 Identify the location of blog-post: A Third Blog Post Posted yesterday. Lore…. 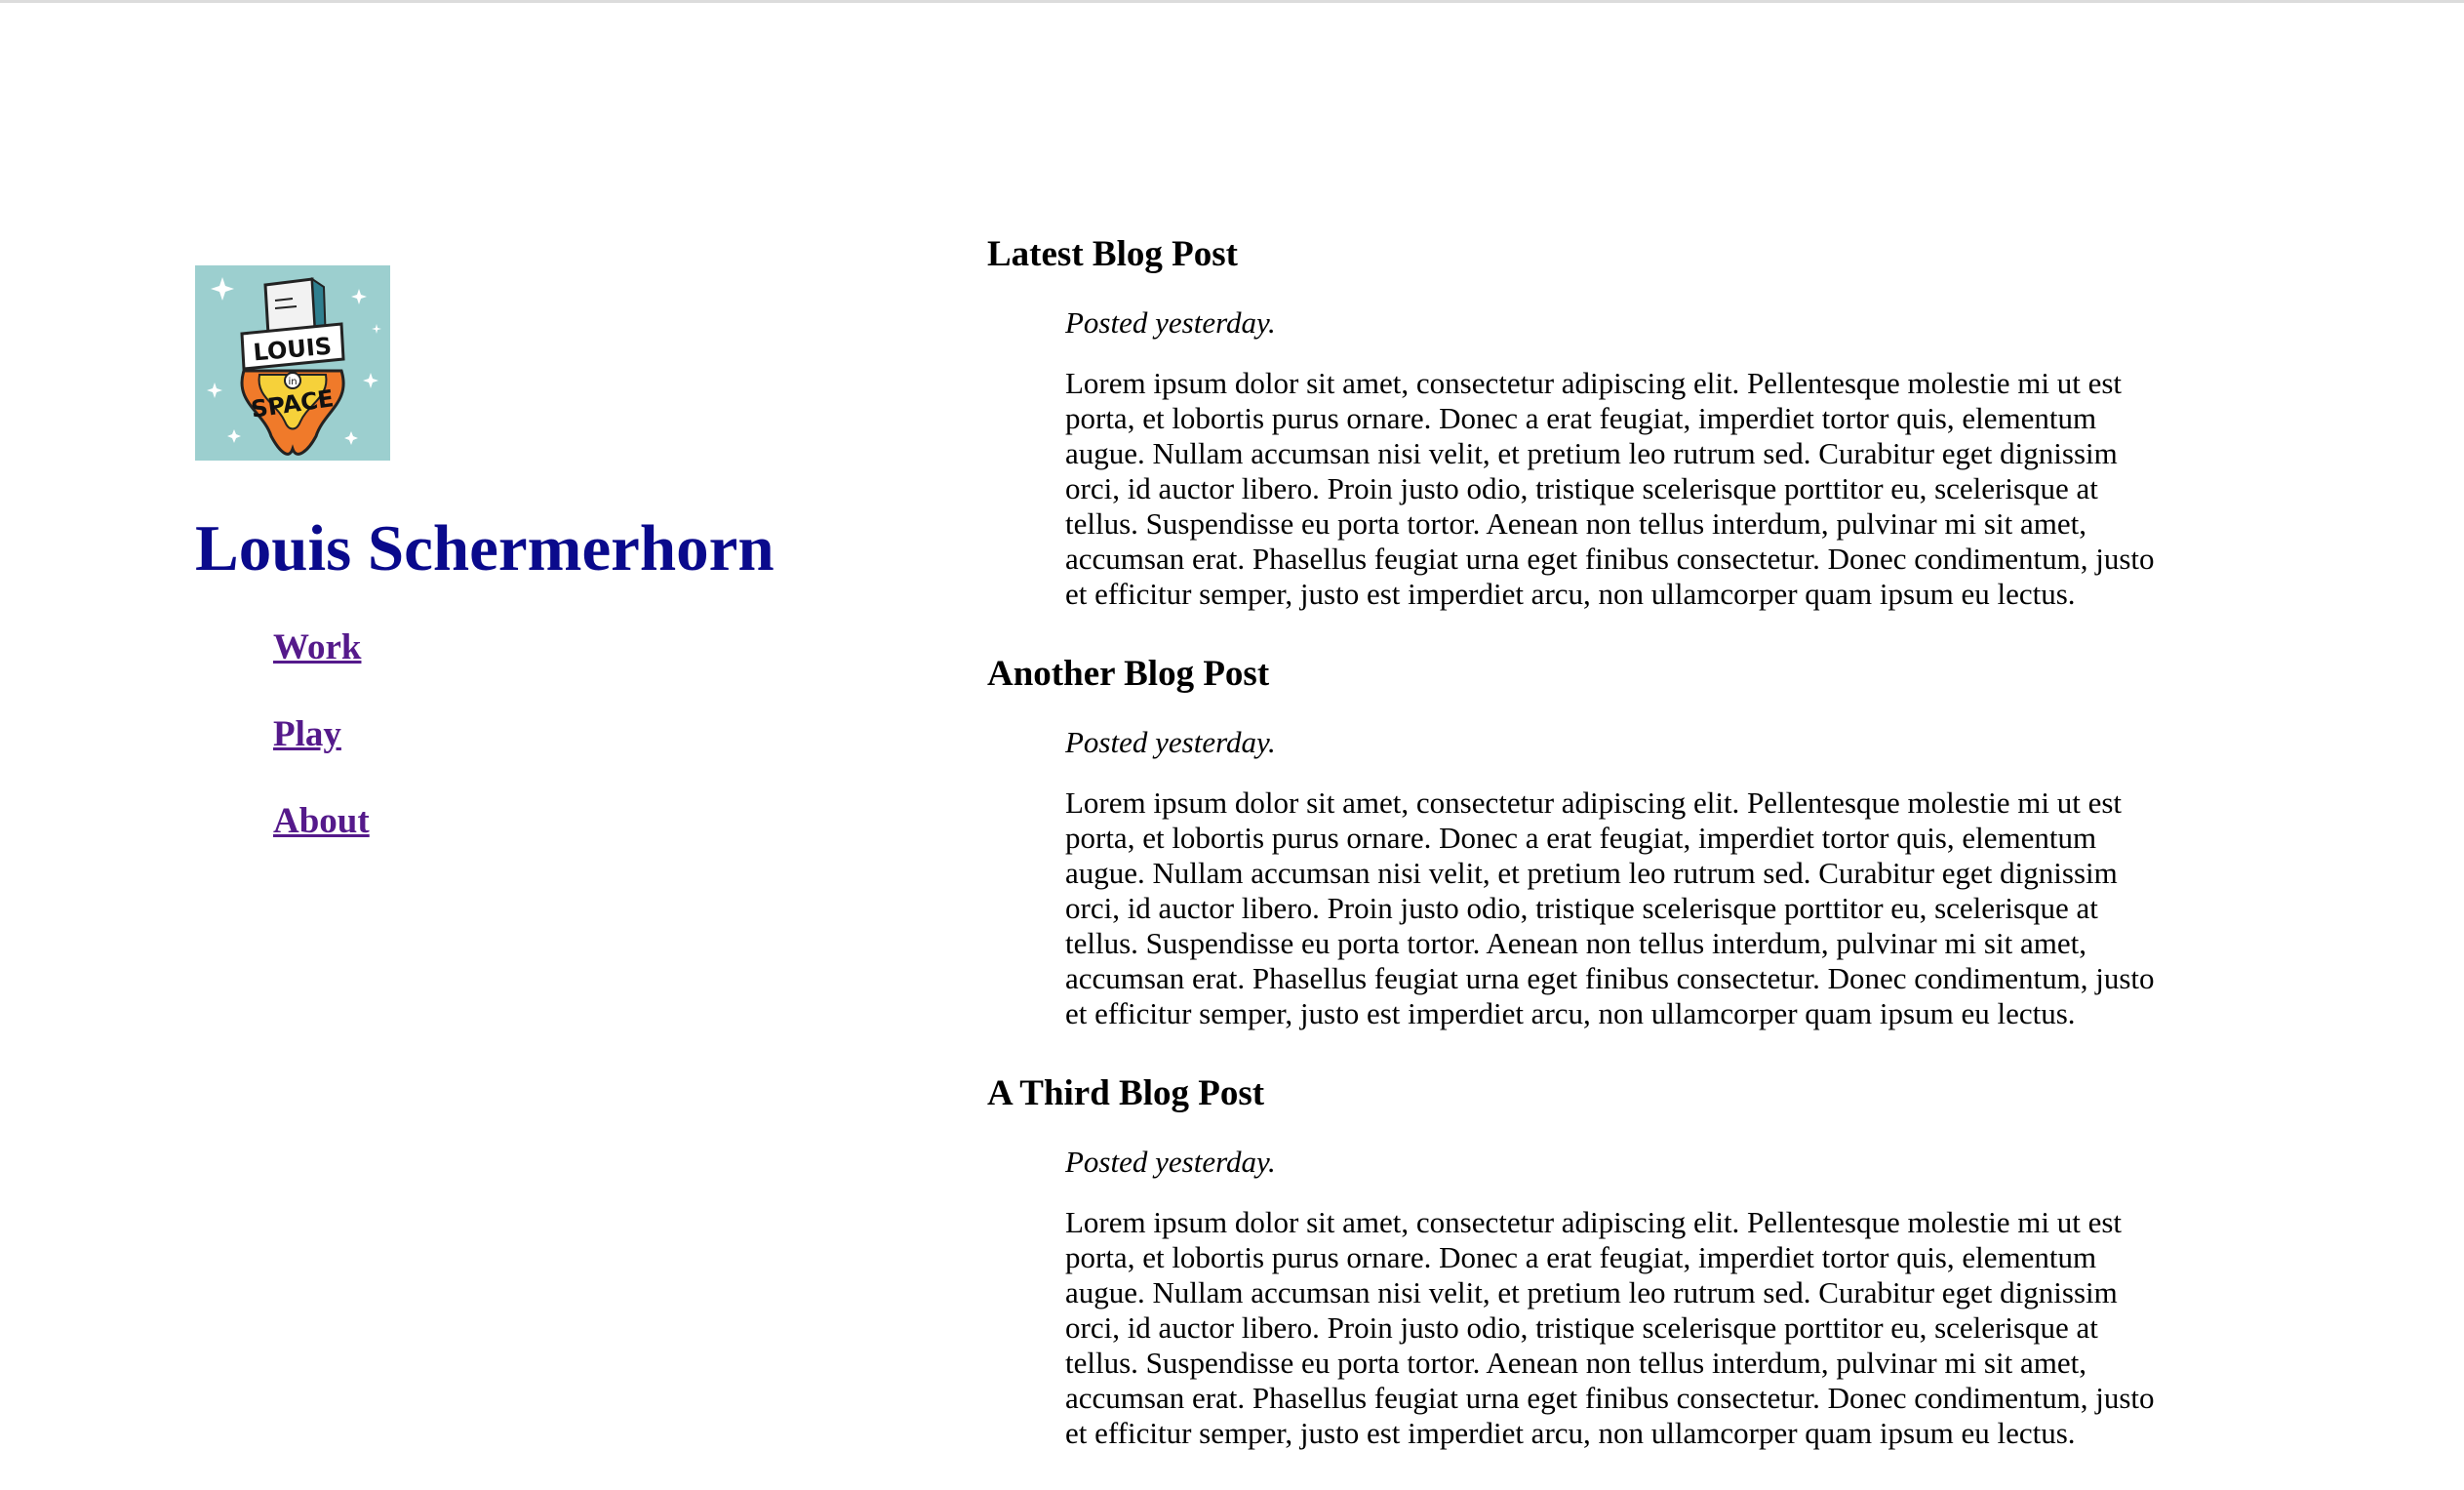
(1636, 1261).